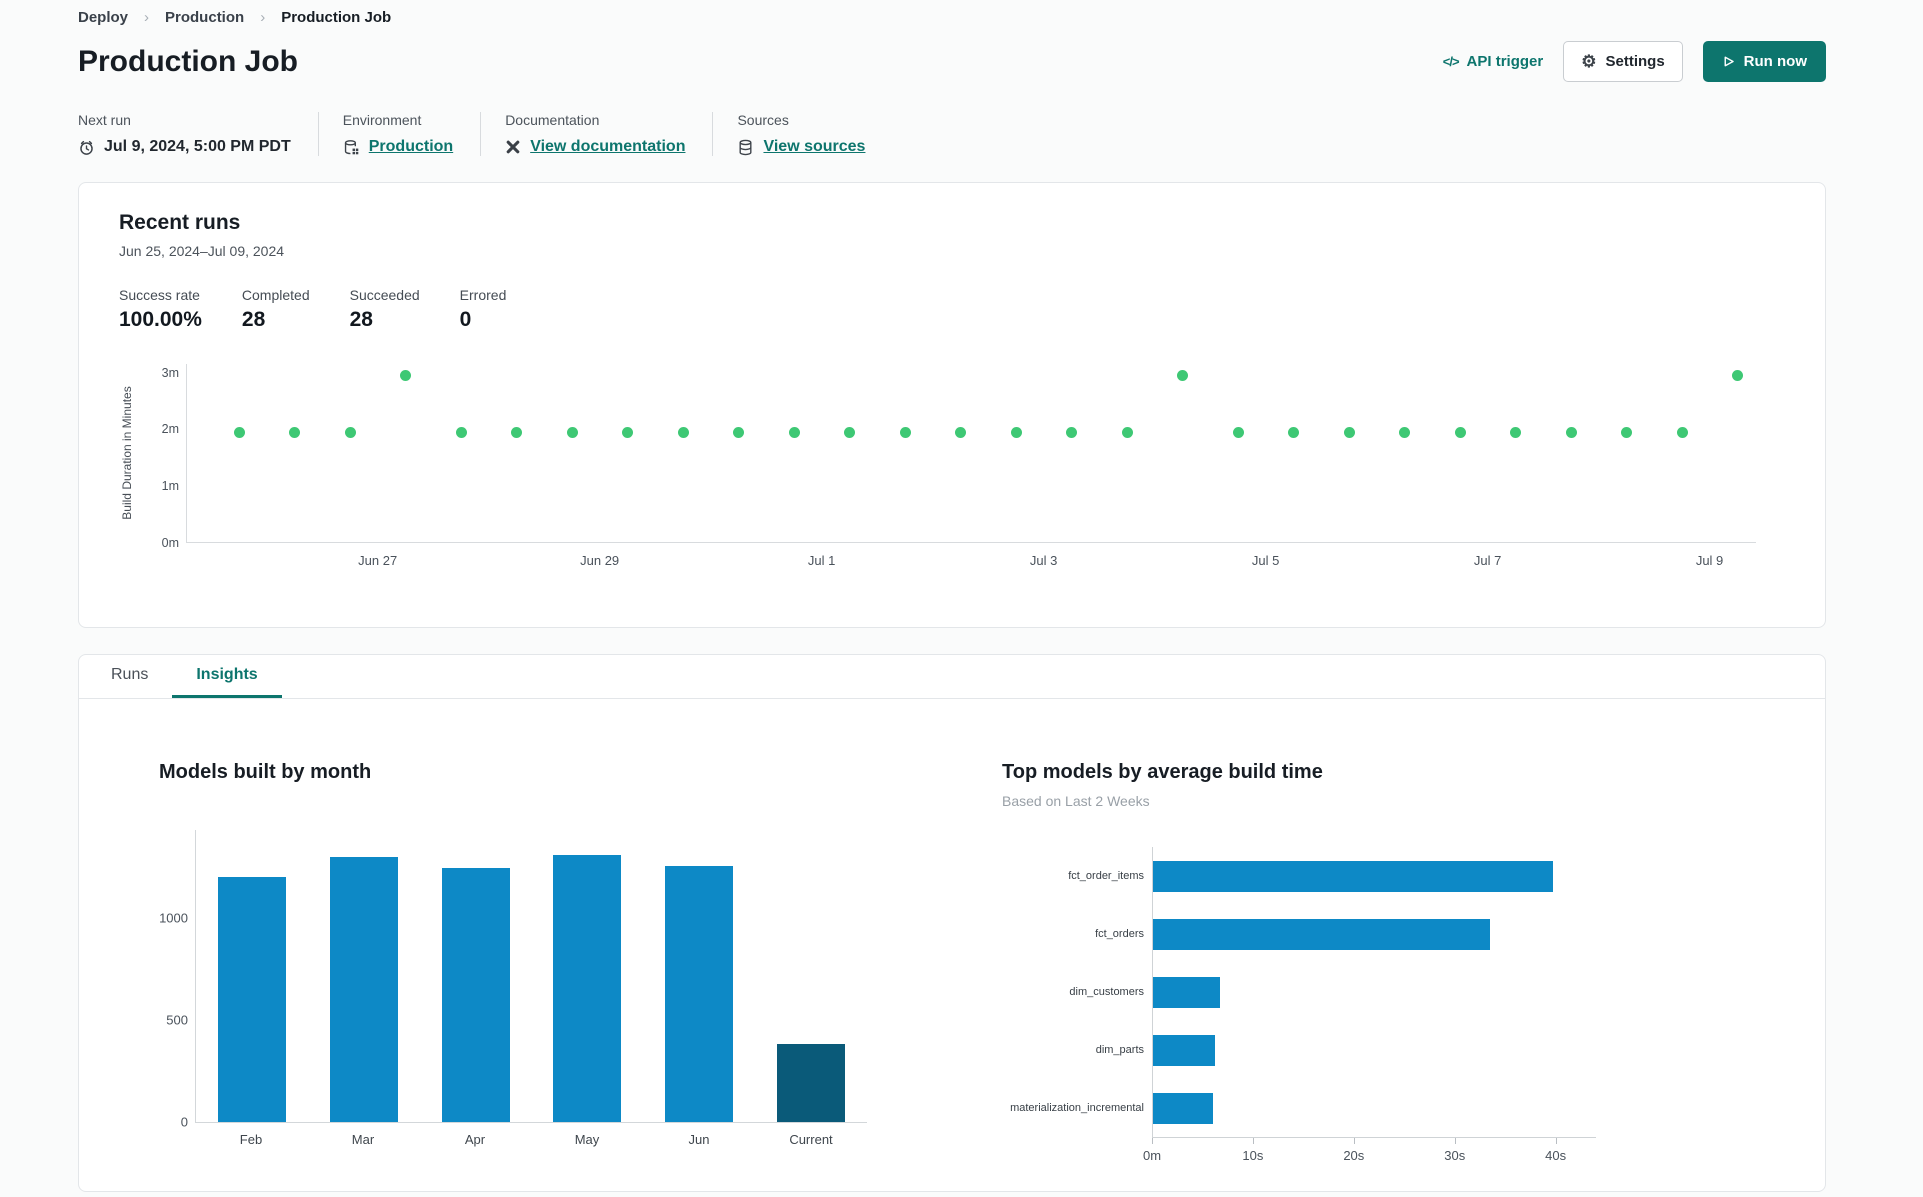 The image size is (1923, 1197). I want to click on top-models-x-axis: 0m 10s 20s 30s 40s, so click(1369, 1154).